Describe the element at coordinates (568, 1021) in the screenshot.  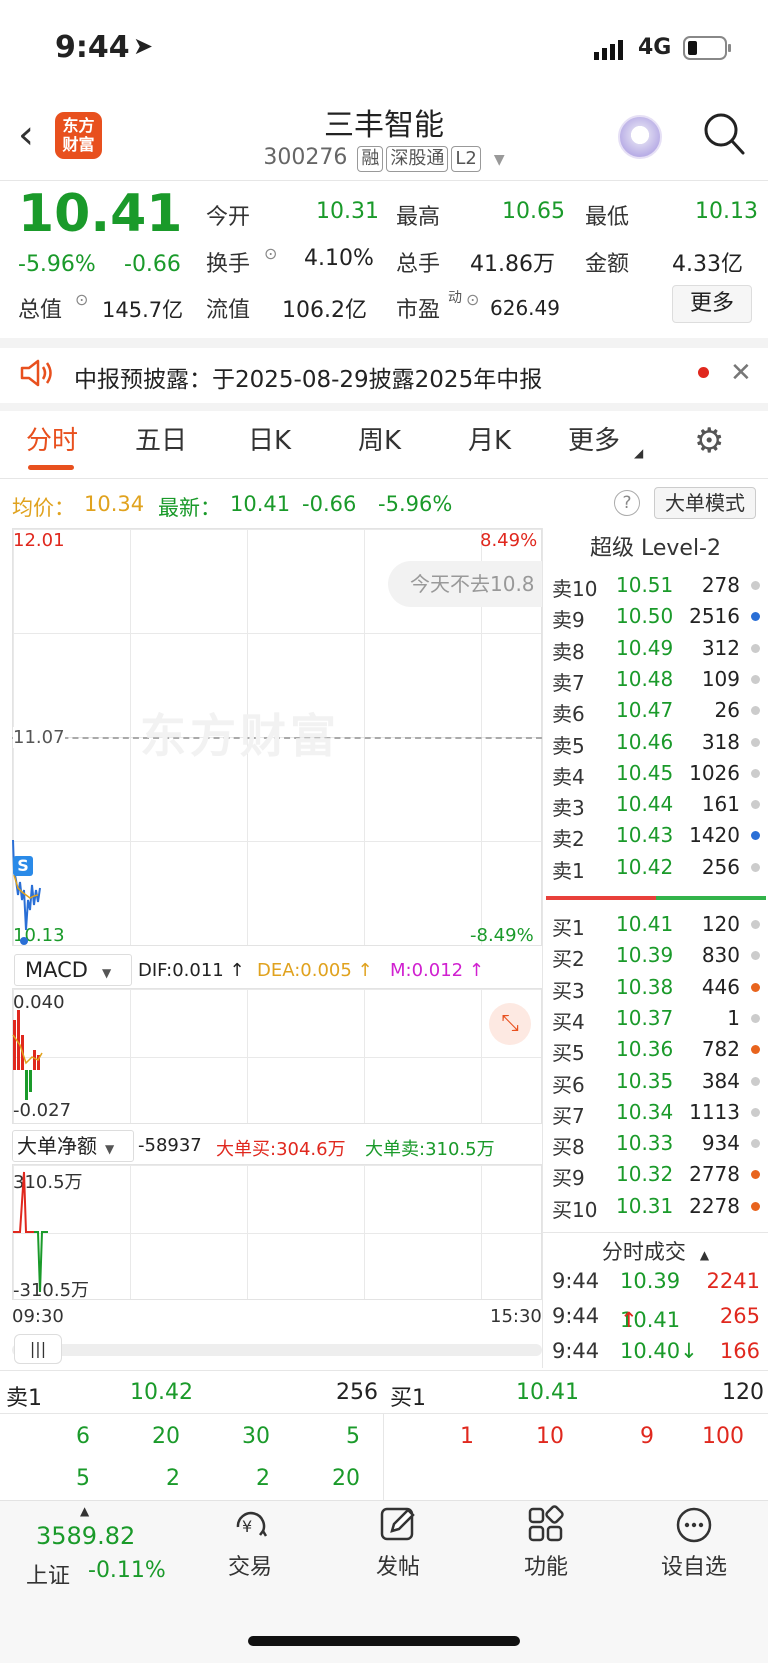
I see `orderbook-level: 买4` at that location.